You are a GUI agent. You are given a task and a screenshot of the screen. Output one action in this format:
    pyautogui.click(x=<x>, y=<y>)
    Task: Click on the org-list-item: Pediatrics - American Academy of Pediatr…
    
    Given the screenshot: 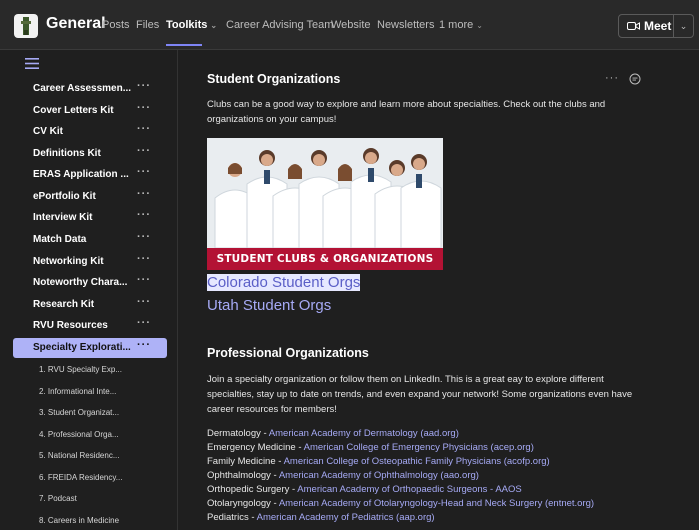 What is the action you would take?
    pyautogui.click(x=321, y=517)
    